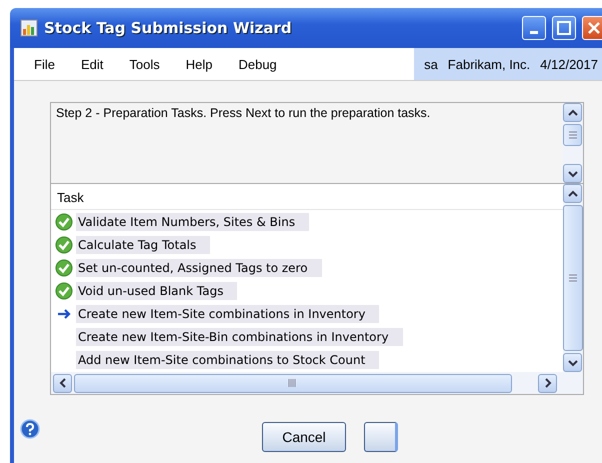 Image resolution: width=602 pixels, height=463 pixels. I want to click on scroll-right-button, so click(547, 383).